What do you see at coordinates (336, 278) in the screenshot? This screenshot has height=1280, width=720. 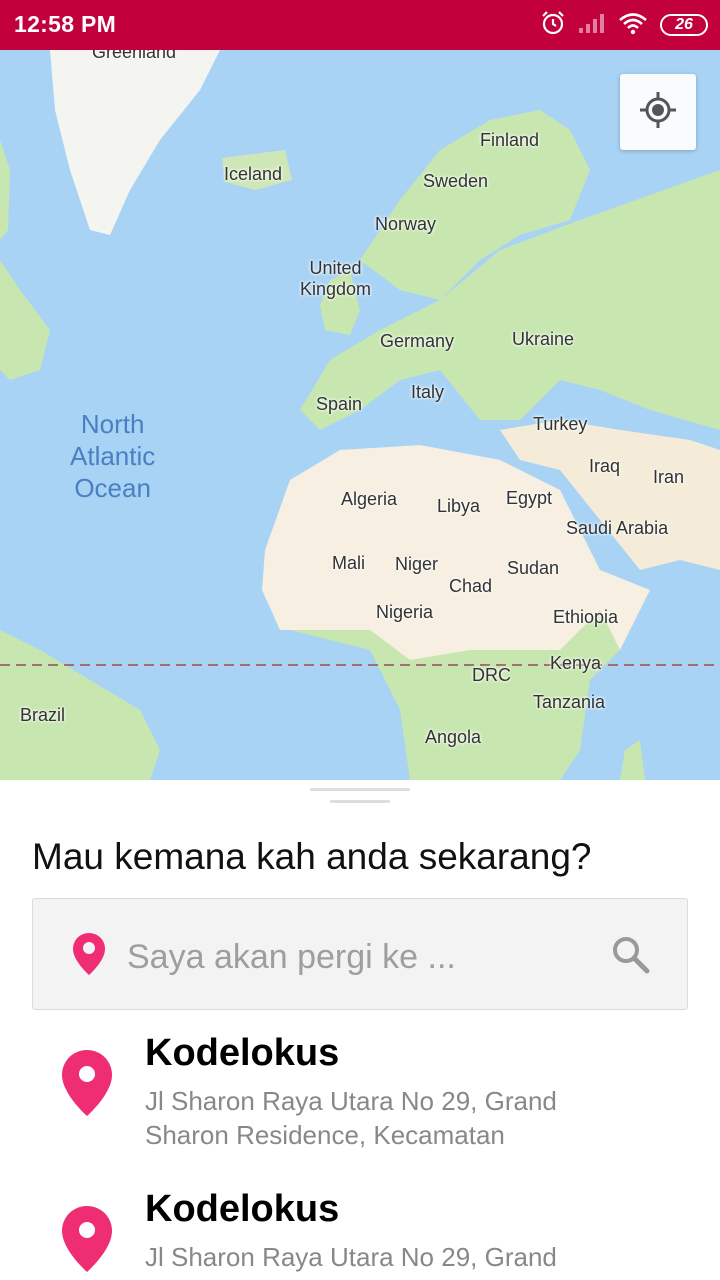 I see `map-label-united-kingdom: United Kingdom` at bounding box center [336, 278].